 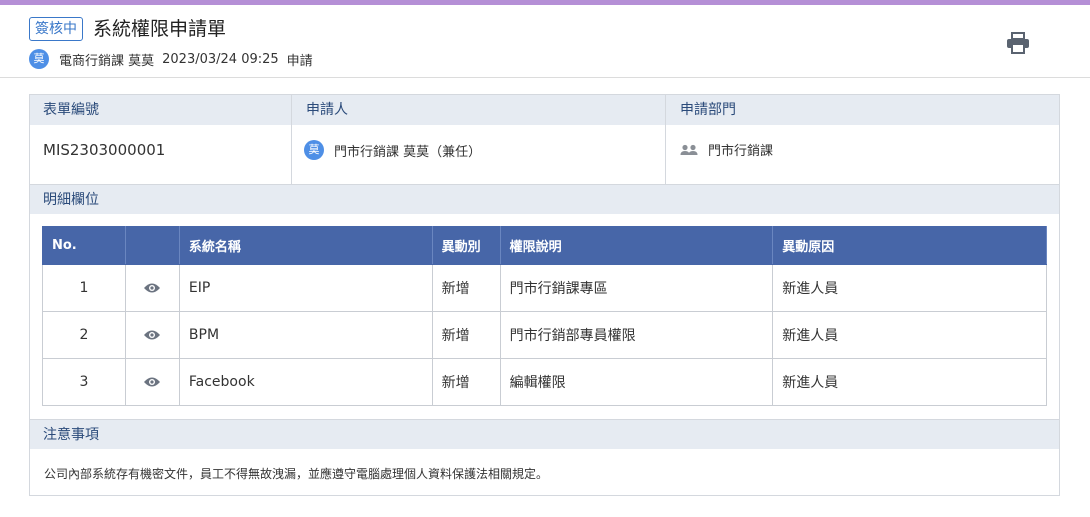 I want to click on row-number: 3, so click(x=84, y=382).